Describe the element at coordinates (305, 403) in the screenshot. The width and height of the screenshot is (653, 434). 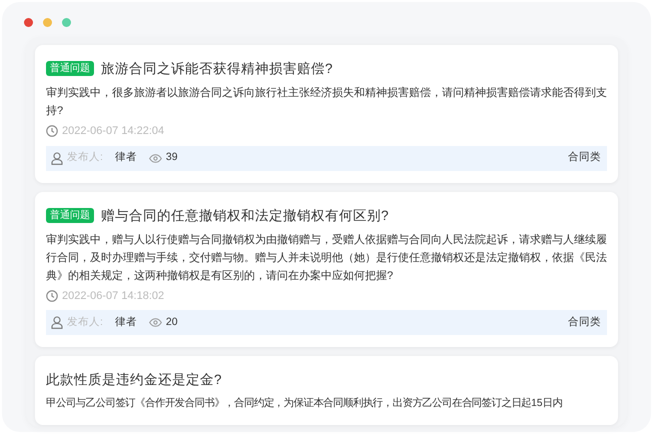
I see `question-text: 甲公司与乙公司签订《合作开发合同书》，合同约定，为保证本合同顺利执行，出资方乙公司在合同签订之日起15日内` at that location.